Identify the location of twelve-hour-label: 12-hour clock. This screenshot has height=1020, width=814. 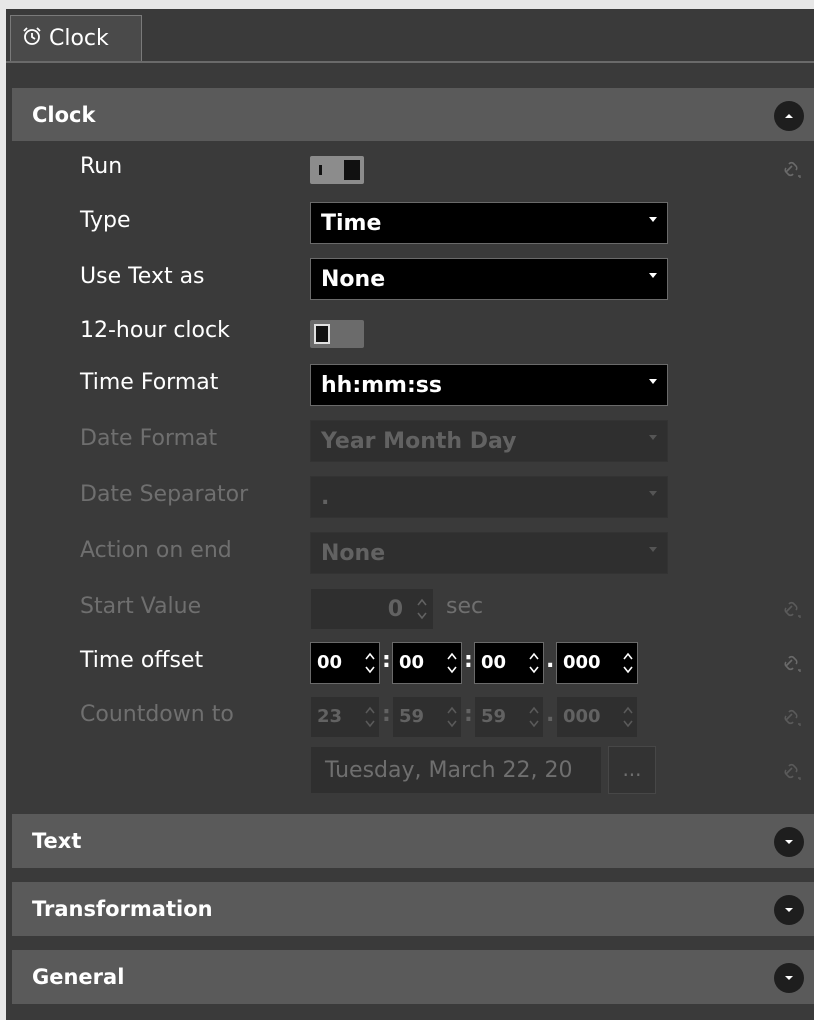
(155, 330).